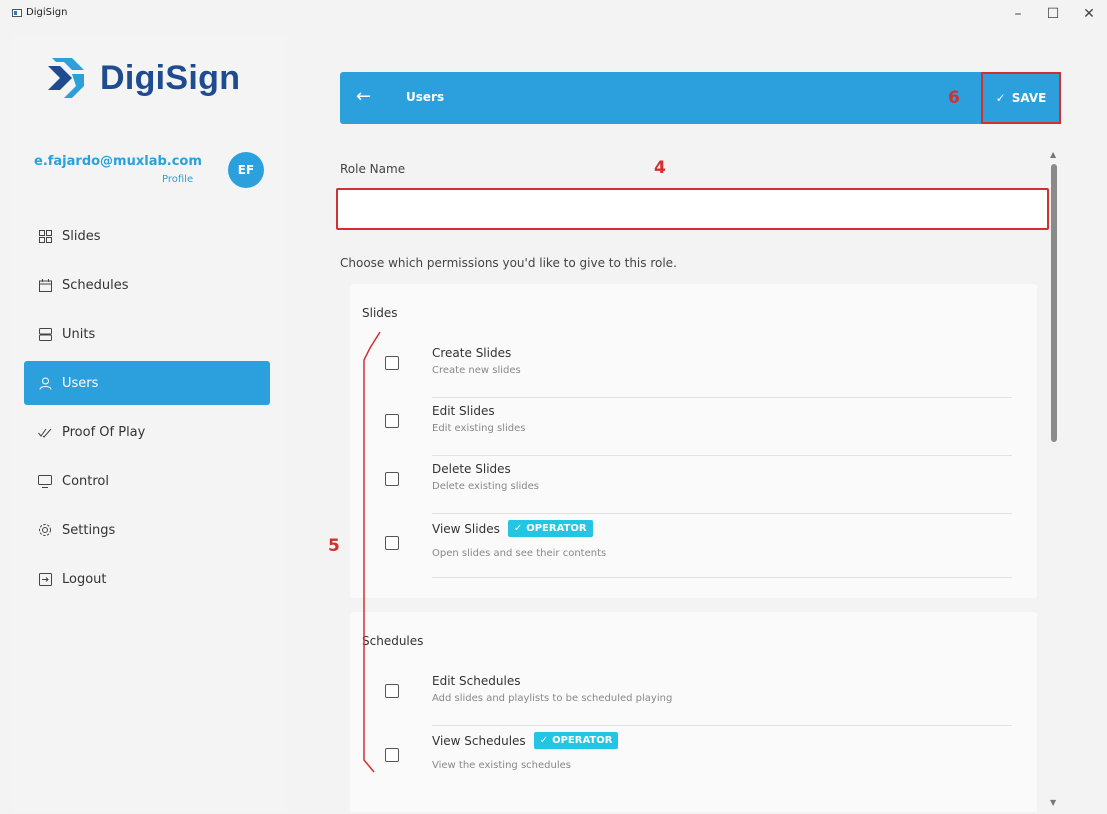 The image size is (1107, 814). Describe the element at coordinates (392, 363) in the screenshot. I see `create-slides-checkbox` at that location.